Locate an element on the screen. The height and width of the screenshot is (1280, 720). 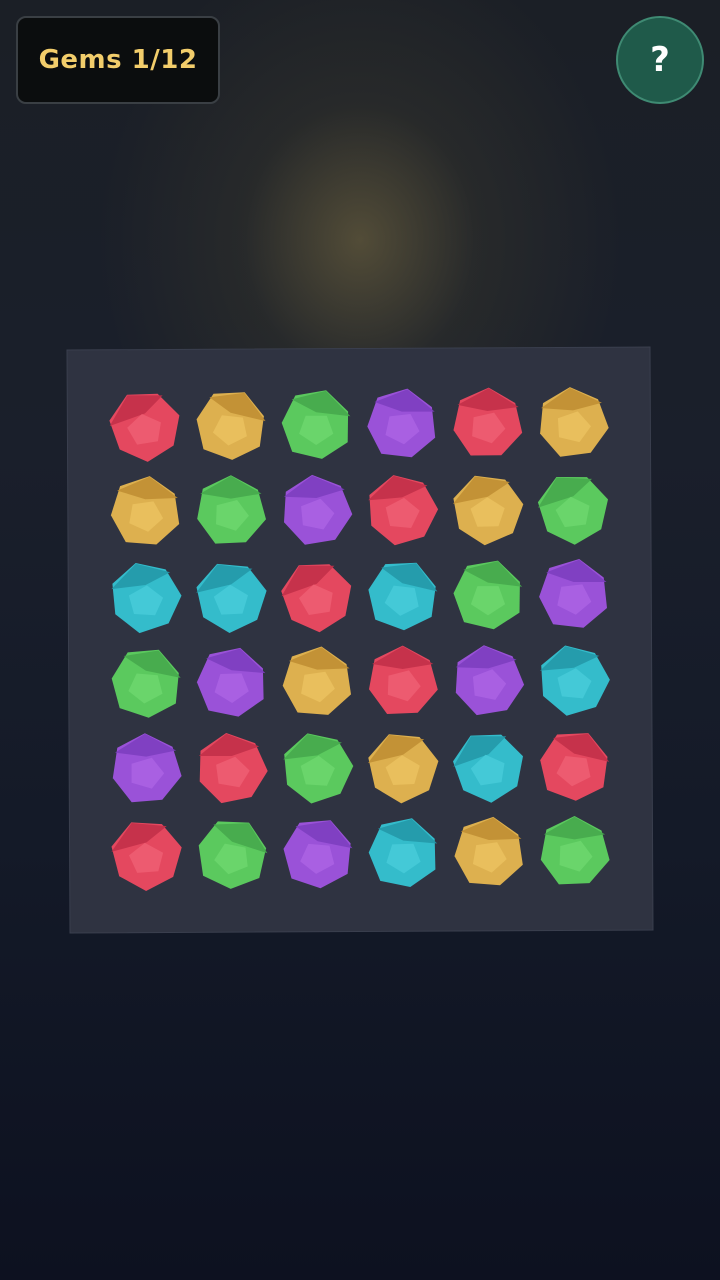
gem-counter-label: Gems 1/12 is located at coordinates (118, 60).